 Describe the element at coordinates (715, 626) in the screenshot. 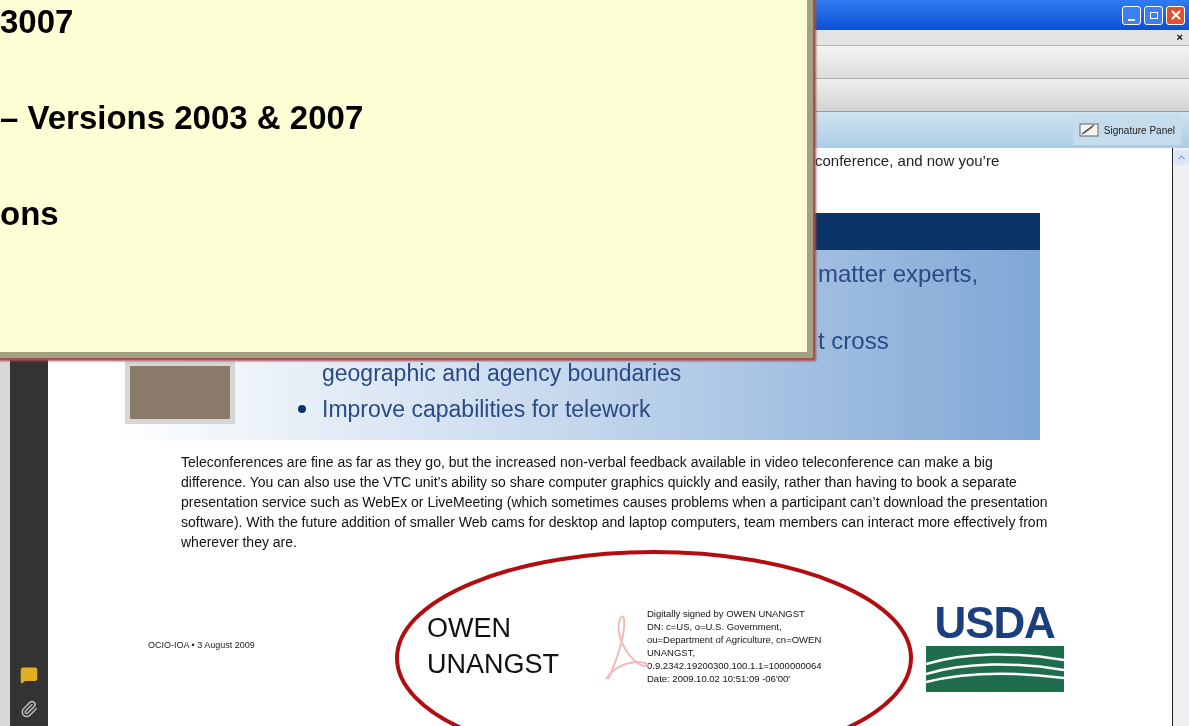

I see `signature-detail-line: DN: c=US, o=U.S. Government,` at that location.